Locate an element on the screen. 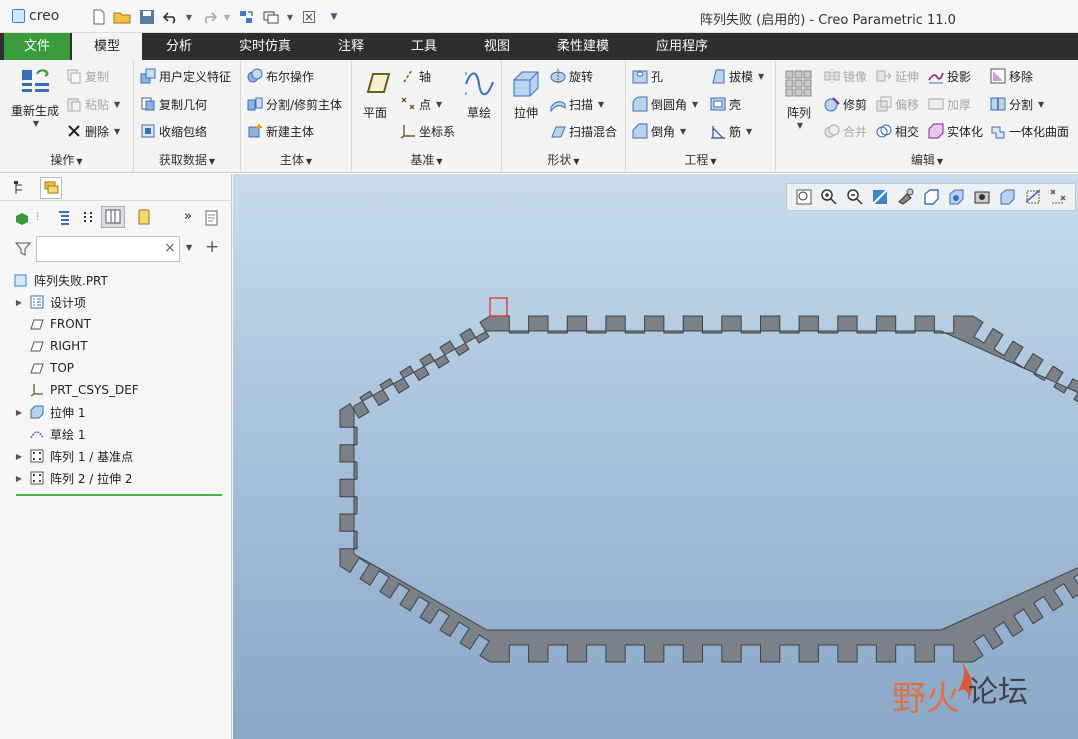 The width and height of the screenshot is (1078, 739). group-label-engineering: 工程 ▼ is located at coordinates (700, 159).